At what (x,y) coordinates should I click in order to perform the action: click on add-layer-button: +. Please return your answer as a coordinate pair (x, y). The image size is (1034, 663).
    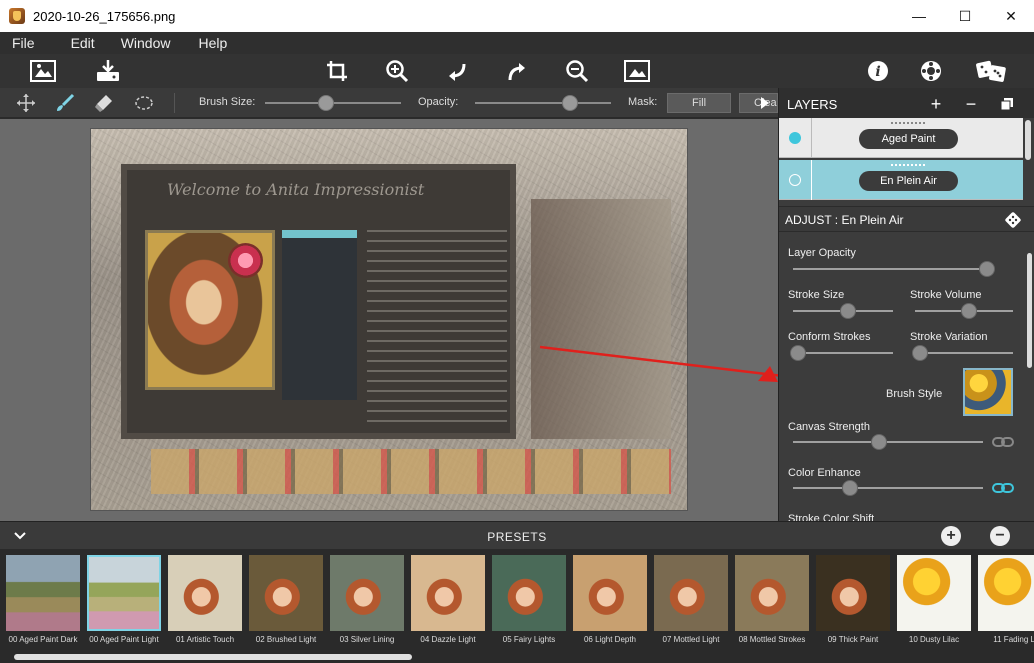
    Looking at the image, I should click on (936, 104).